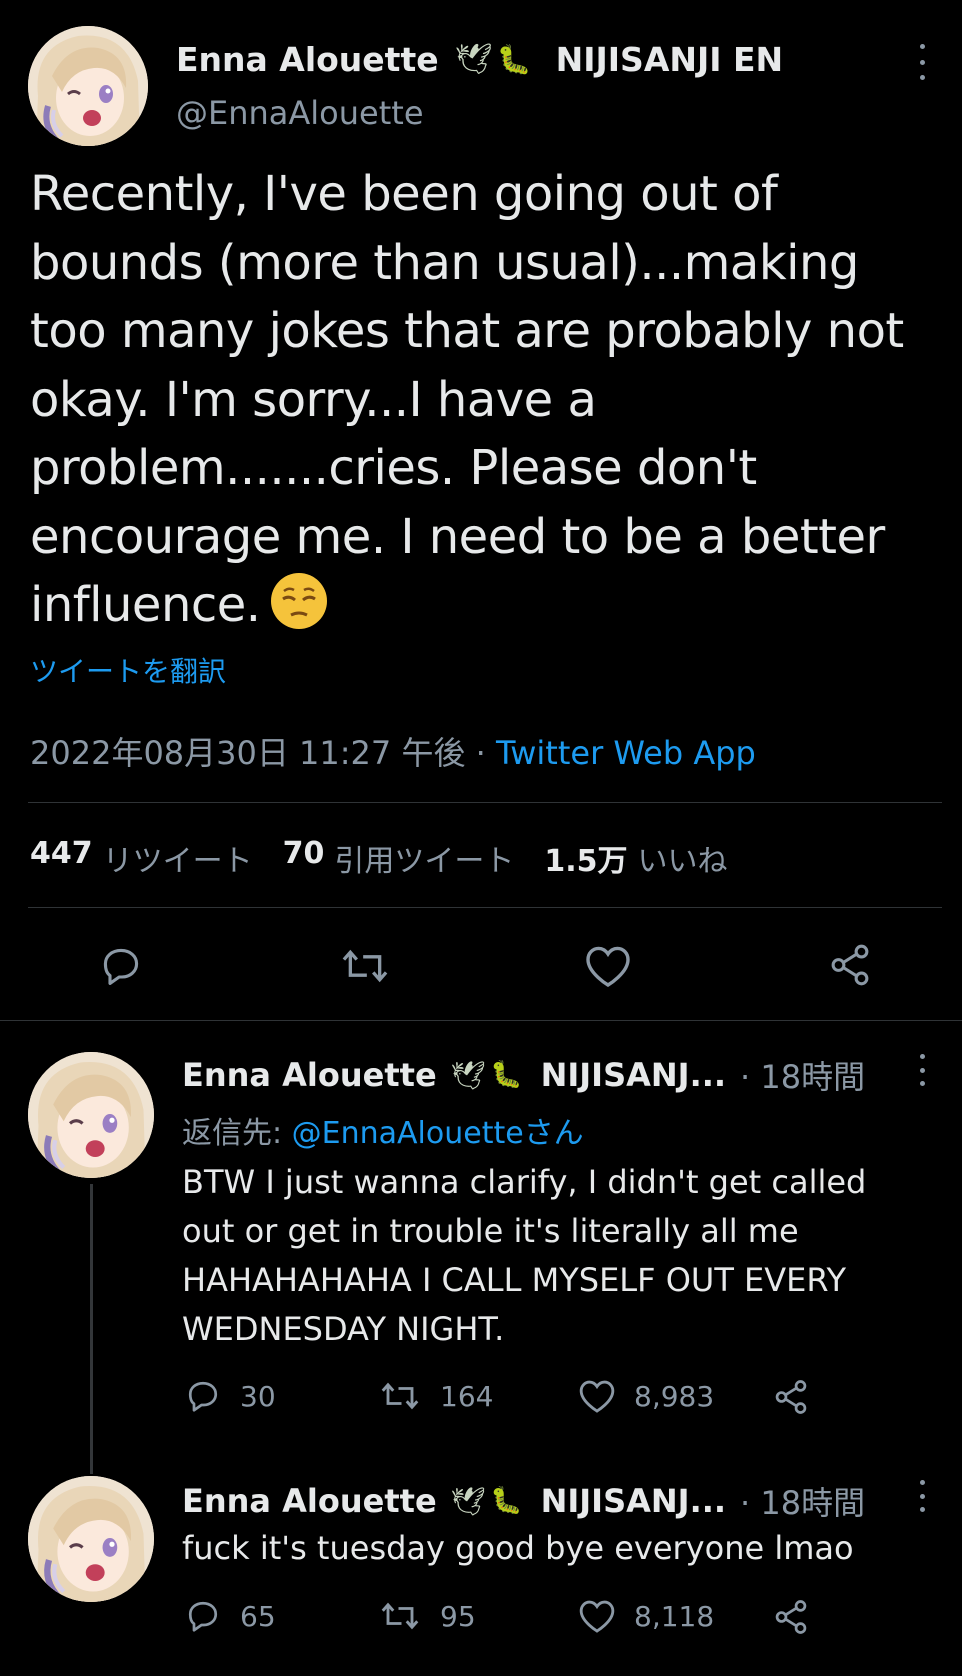  I want to click on retweet-count-button: 164, so click(435, 1396).